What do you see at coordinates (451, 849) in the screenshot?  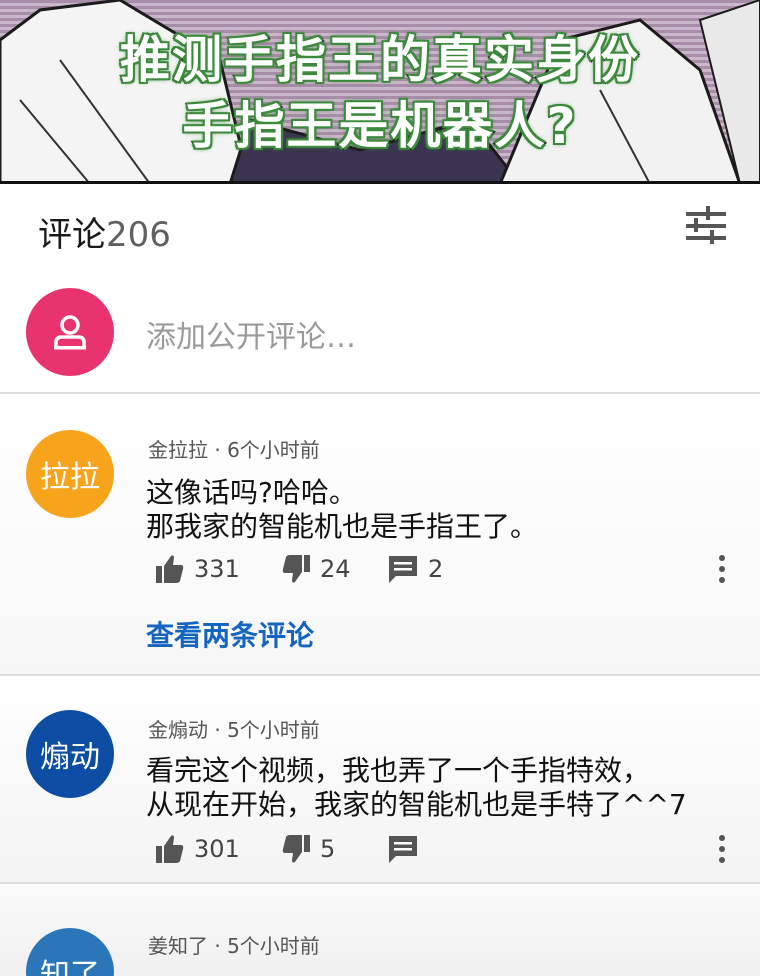 I see `comment-actions: 301 5` at bounding box center [451, 849].